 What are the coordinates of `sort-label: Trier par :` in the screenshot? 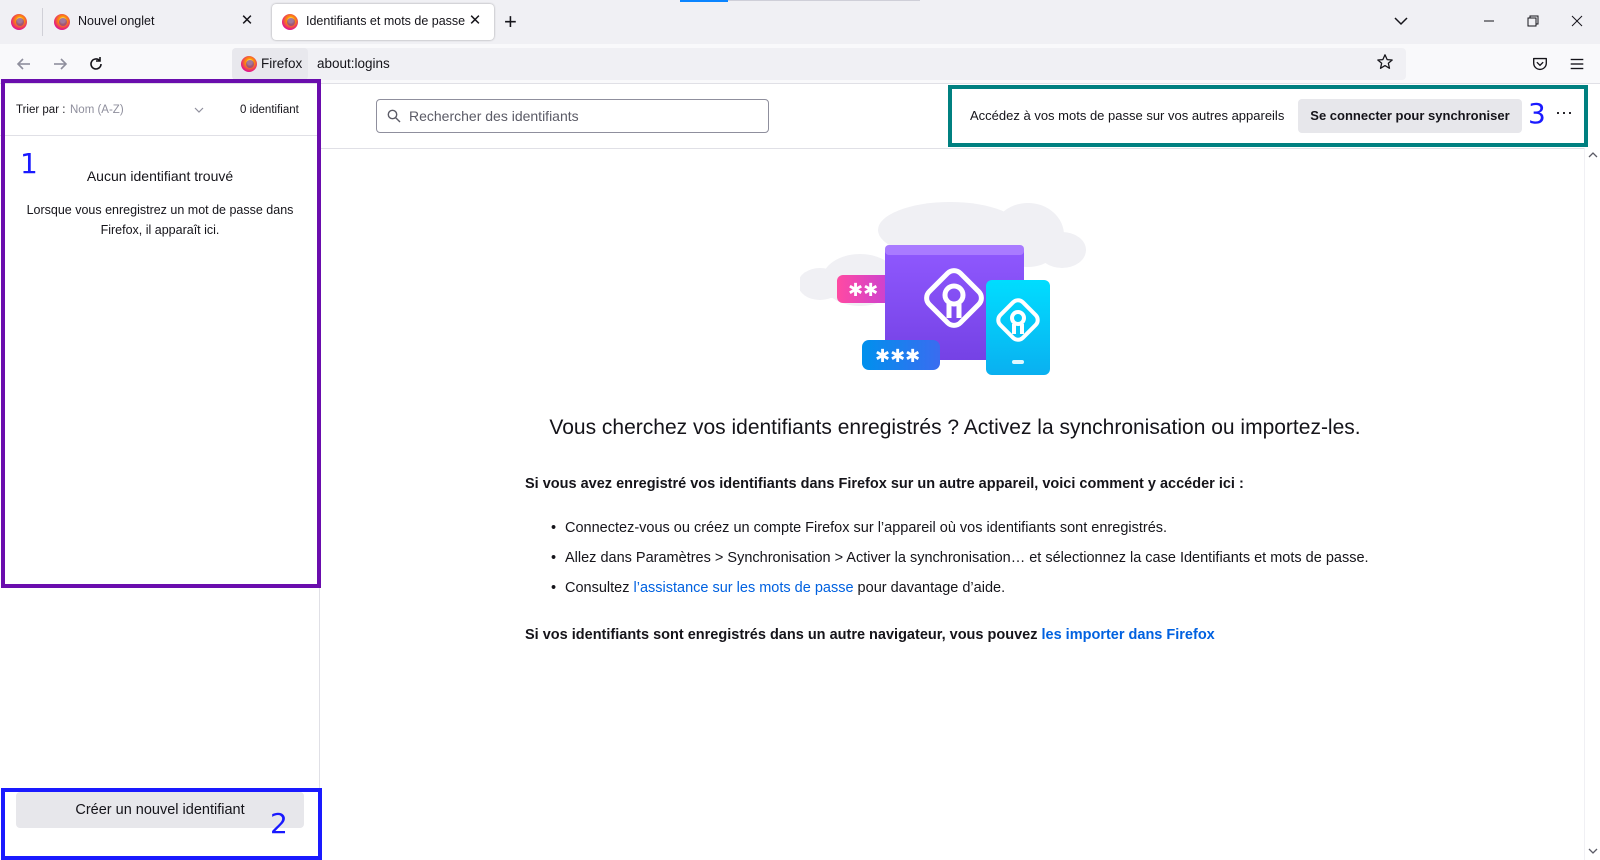 It's located at (41, 110).